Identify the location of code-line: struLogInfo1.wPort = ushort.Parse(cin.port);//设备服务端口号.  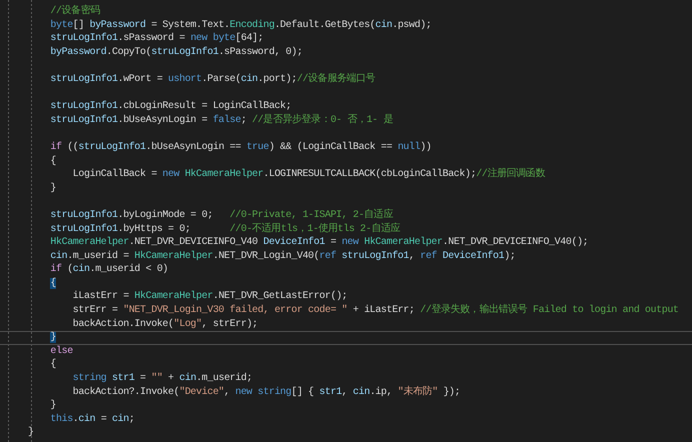
(212, 79).